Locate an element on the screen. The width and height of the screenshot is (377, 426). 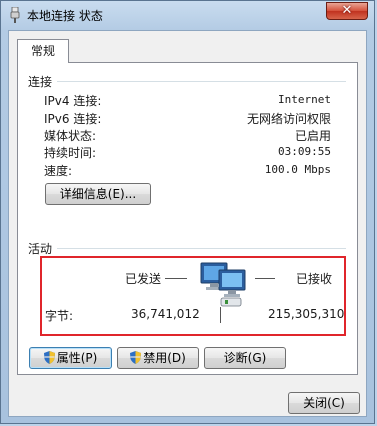
connection-section-label: 连接 is located at coordinates (40, 82).